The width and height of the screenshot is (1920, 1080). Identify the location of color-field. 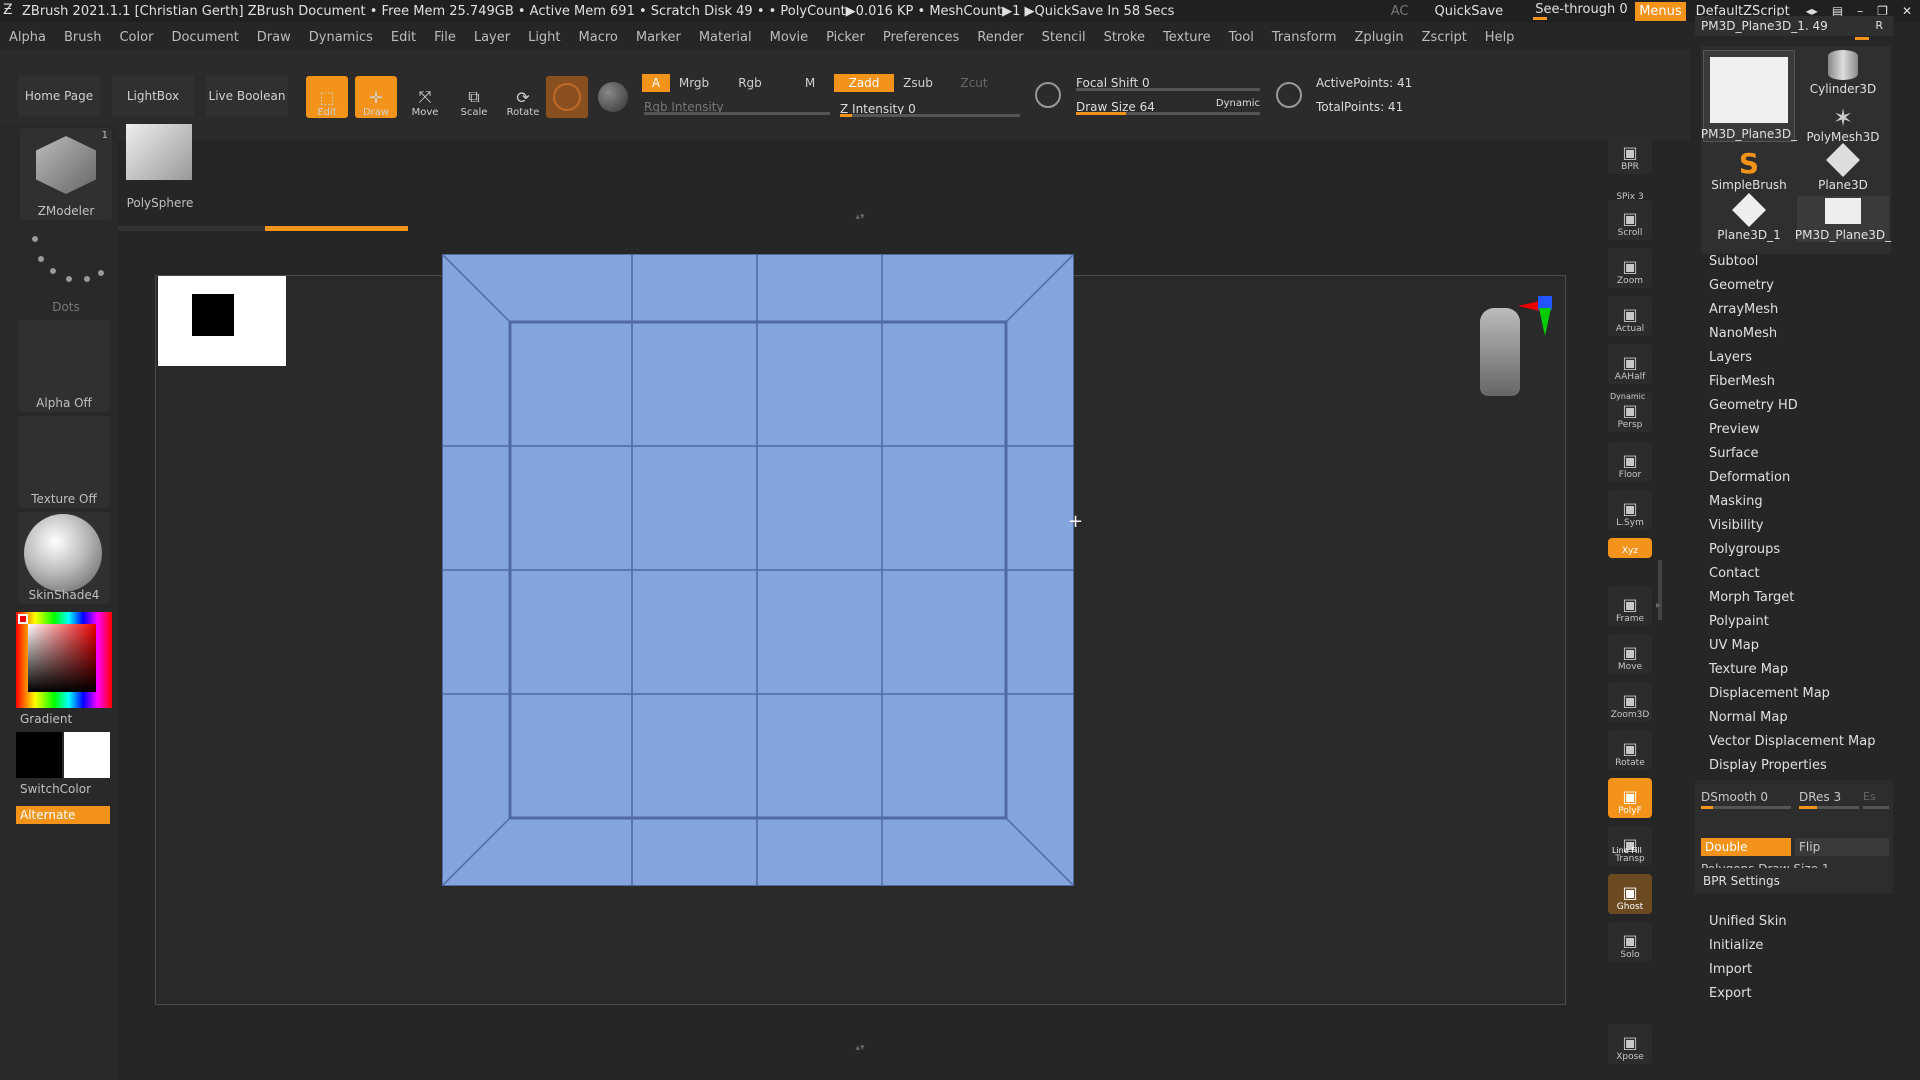
(62, 658).